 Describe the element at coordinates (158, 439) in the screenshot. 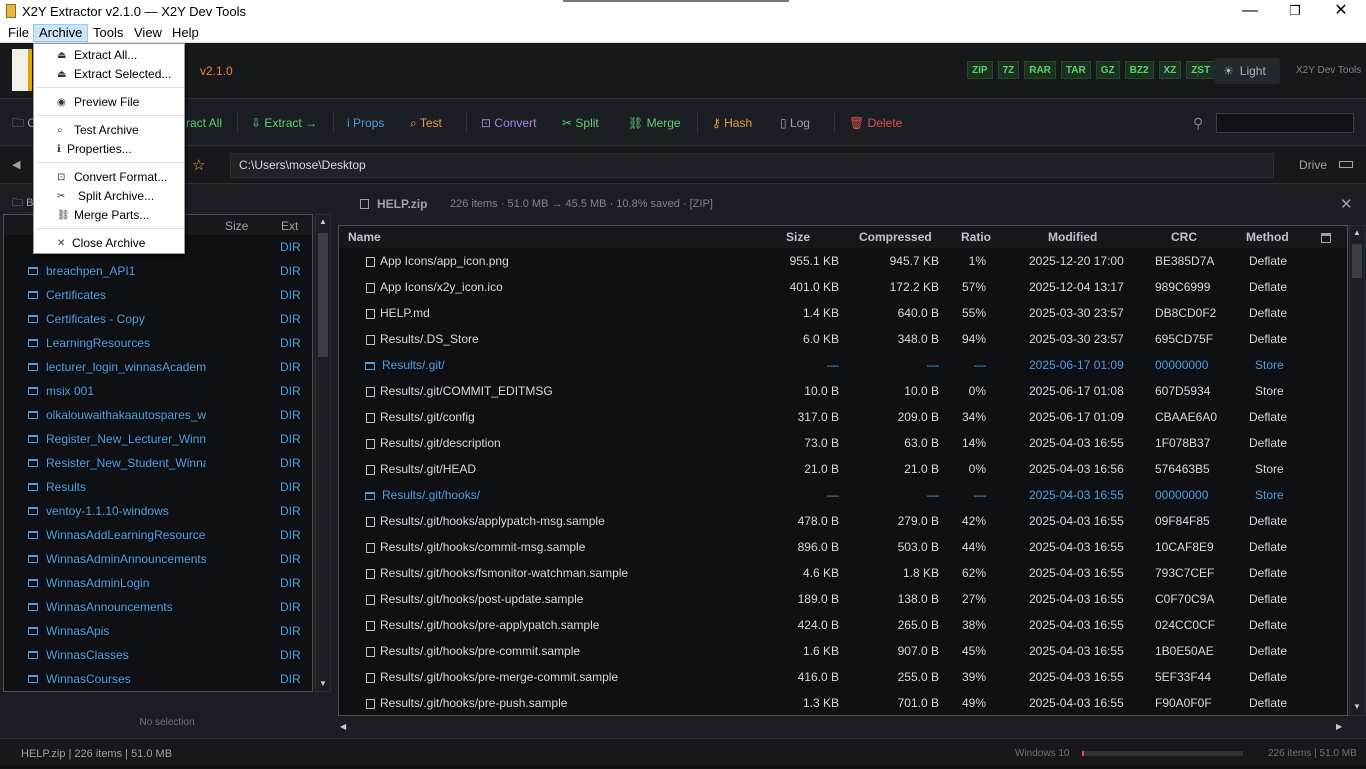

I see `list-item: Register_New_Lecturer_Winnas DIR` at that location.